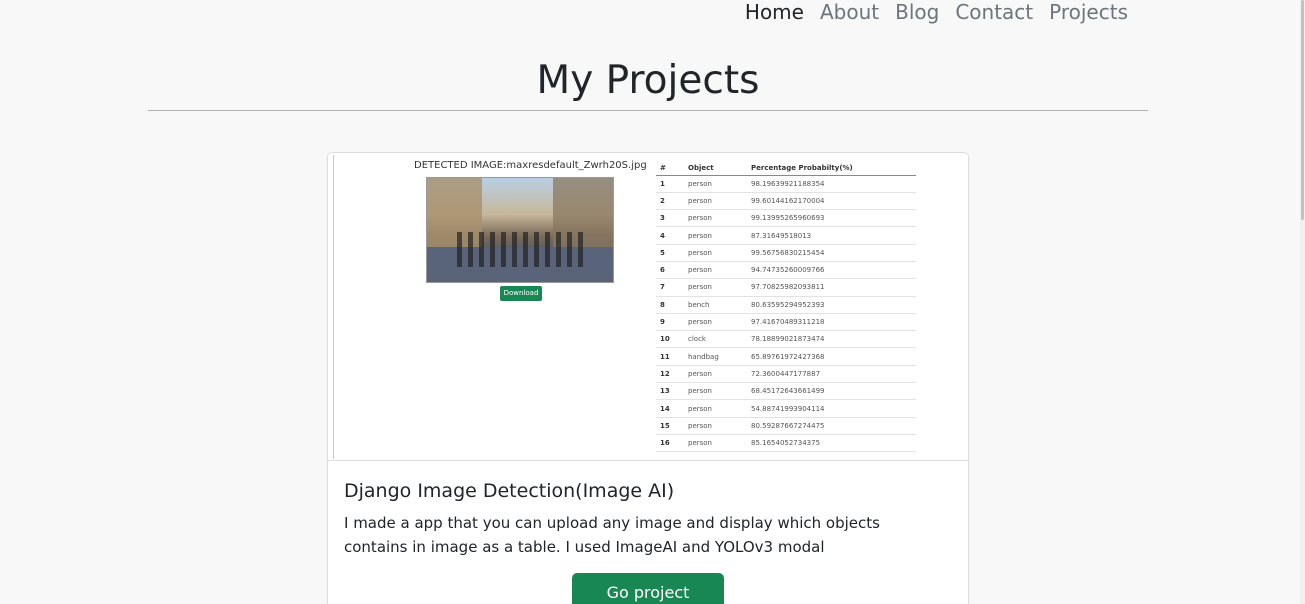 This screenshot has height=604, width=1305. I want to click on row-number: 9, so click(670, 322).